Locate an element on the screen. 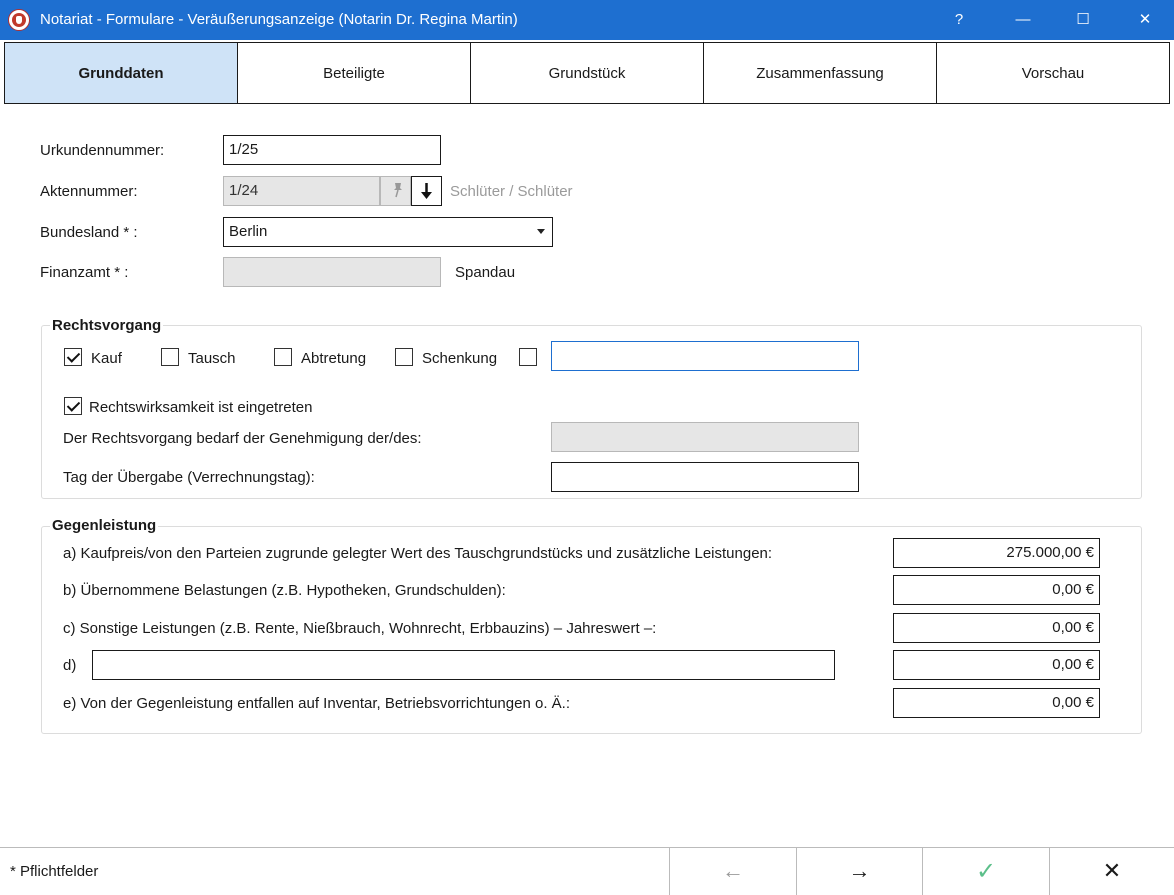 The image size is (1174, 895). pin-icon is located at coordinates (398, 190).